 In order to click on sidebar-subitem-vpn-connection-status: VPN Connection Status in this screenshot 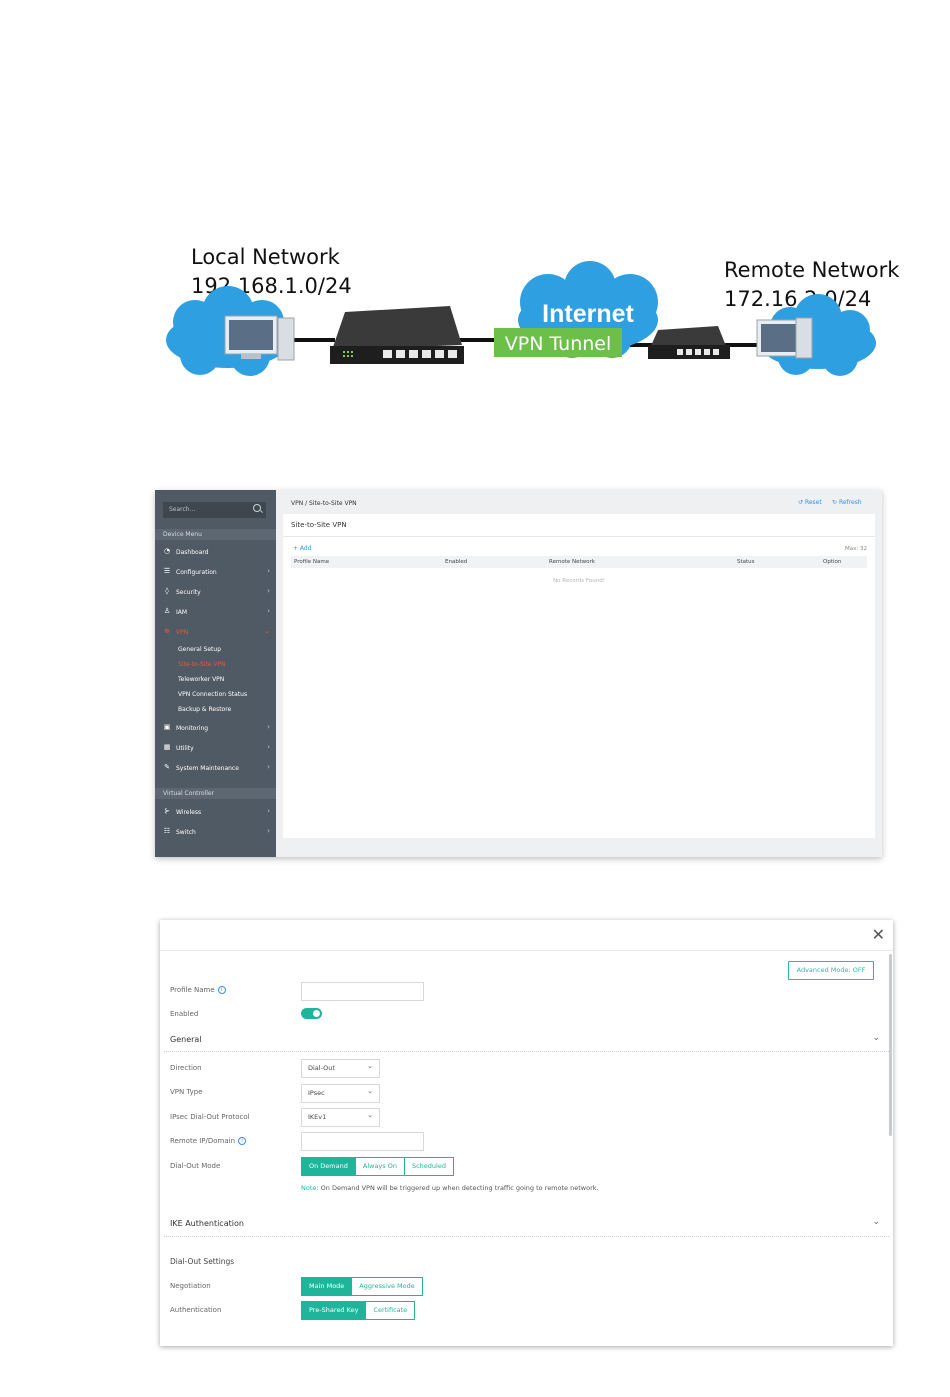, I will do `click(212, 694)`.